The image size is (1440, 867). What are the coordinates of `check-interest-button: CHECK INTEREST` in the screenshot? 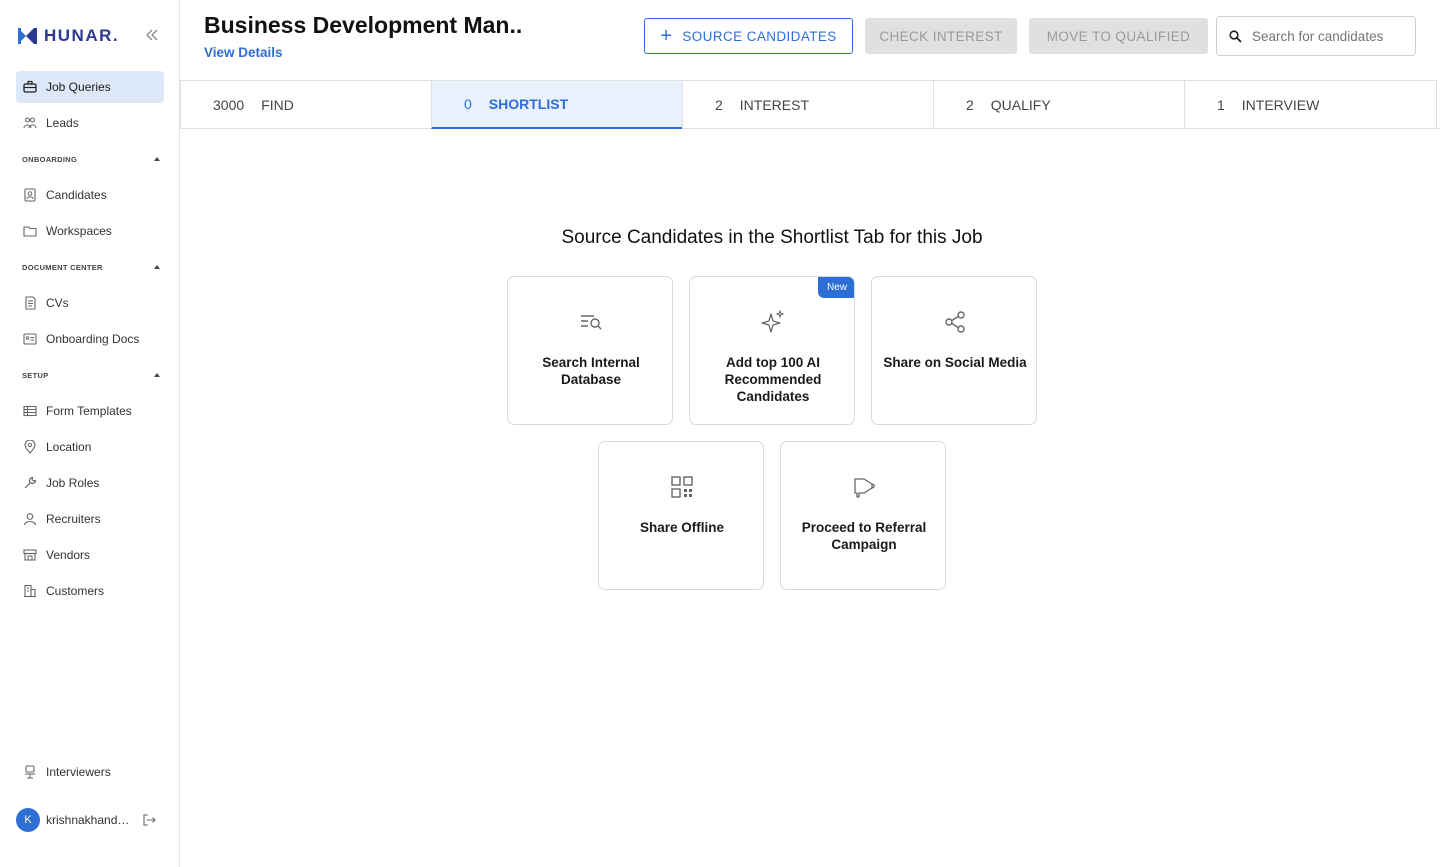 It's located at (941, 36).